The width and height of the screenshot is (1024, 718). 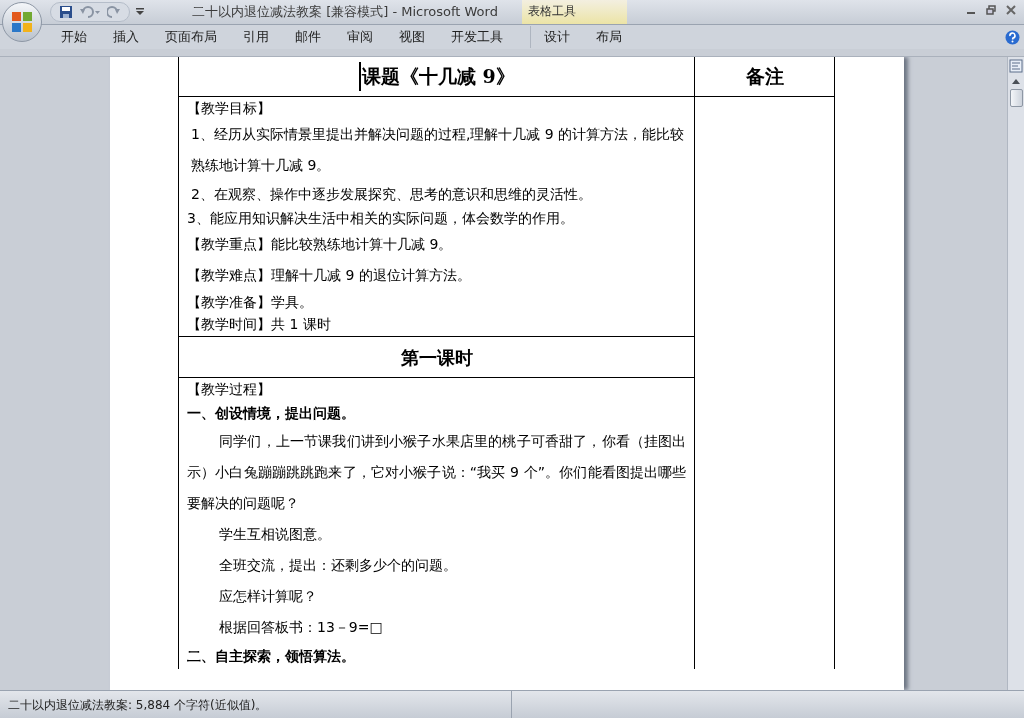 I want to click on context-tab-label: 表格工具, so click(x=574, y=12).